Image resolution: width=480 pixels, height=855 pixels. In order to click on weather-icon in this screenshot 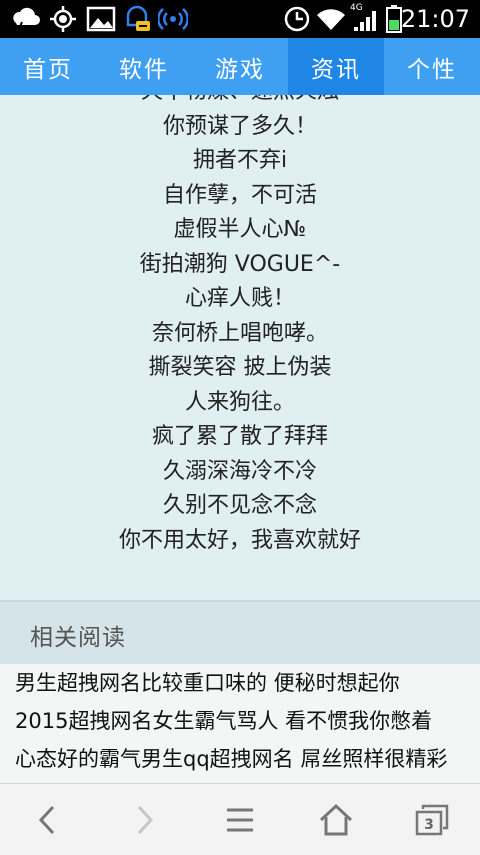, I will do `click(26, 20)`.